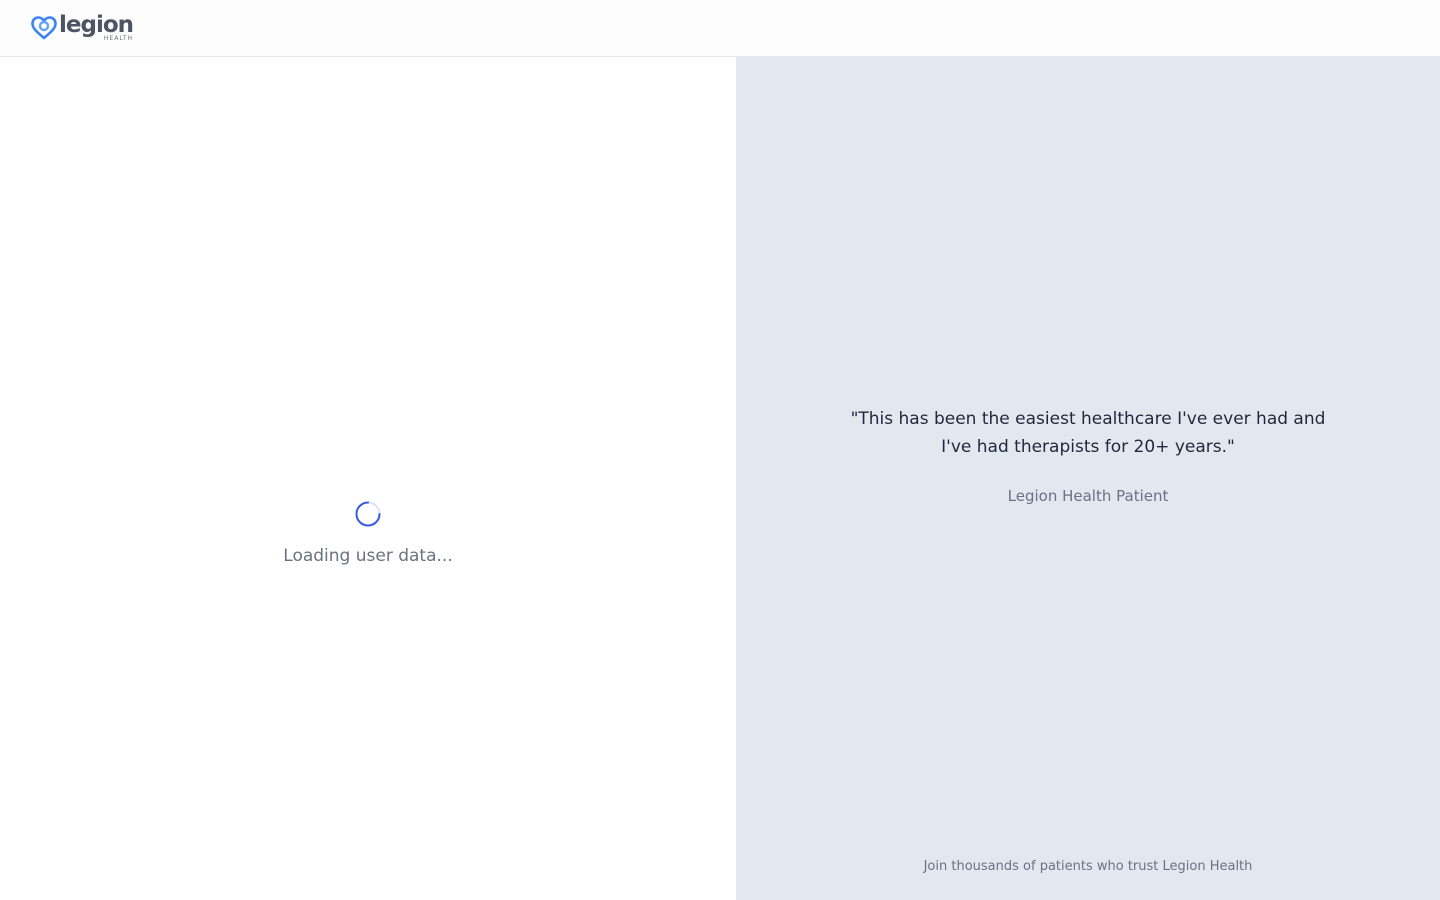 The image size is (1440, 900). I want to click on logo-word: legion, so click(96, 25).